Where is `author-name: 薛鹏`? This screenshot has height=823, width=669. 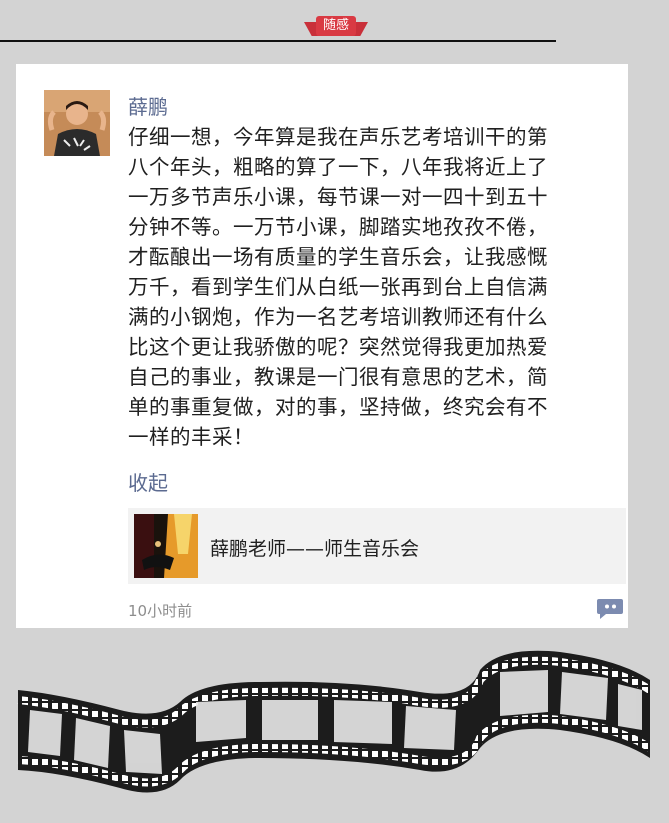 author-name: 薛鹏 is located at coordinates (148, 105).